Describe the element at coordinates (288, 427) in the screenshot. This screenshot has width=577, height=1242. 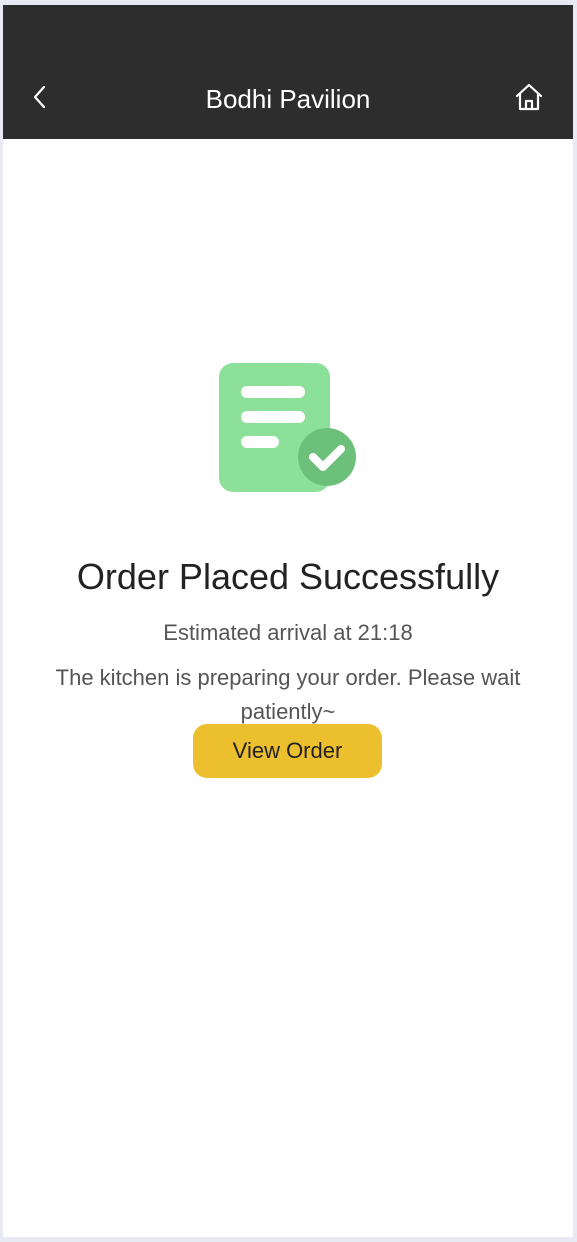
I see `order-success-icon` at that location.